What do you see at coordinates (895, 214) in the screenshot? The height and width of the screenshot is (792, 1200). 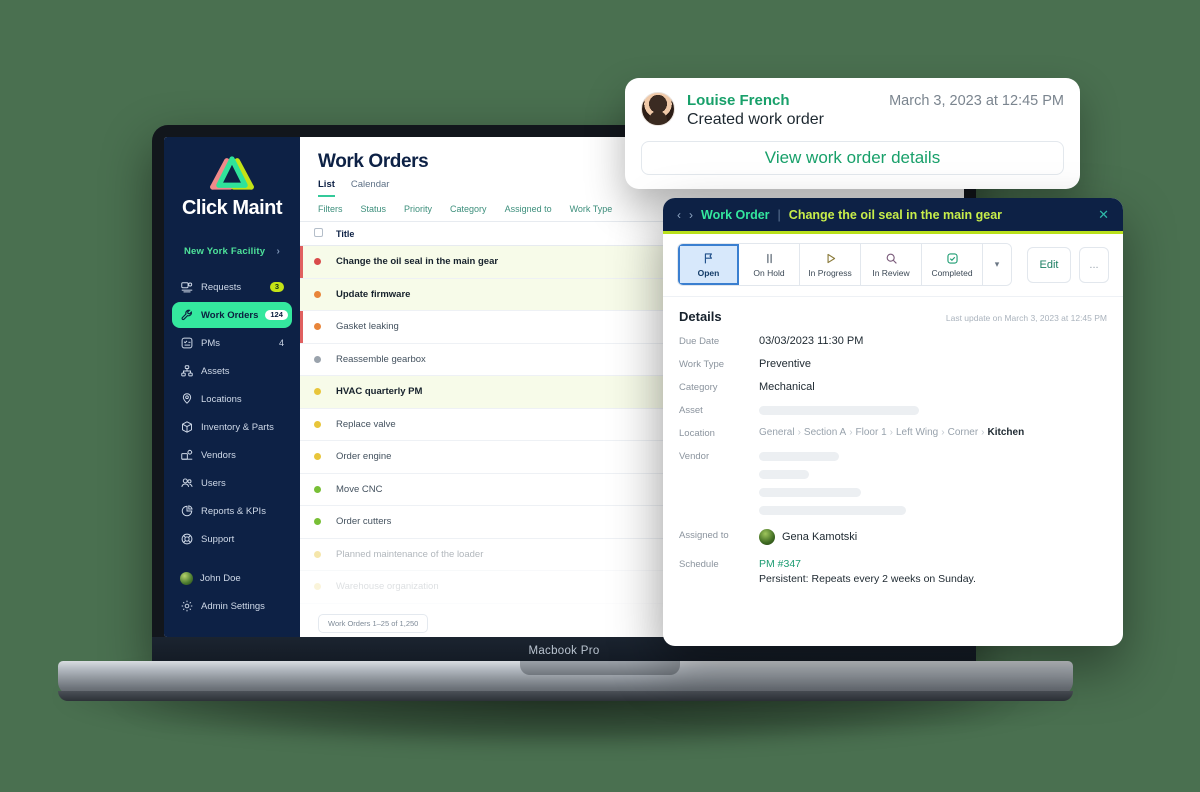 I see `detail-title: Change the oil seal in the main gear` at bounding box center [895, 214].